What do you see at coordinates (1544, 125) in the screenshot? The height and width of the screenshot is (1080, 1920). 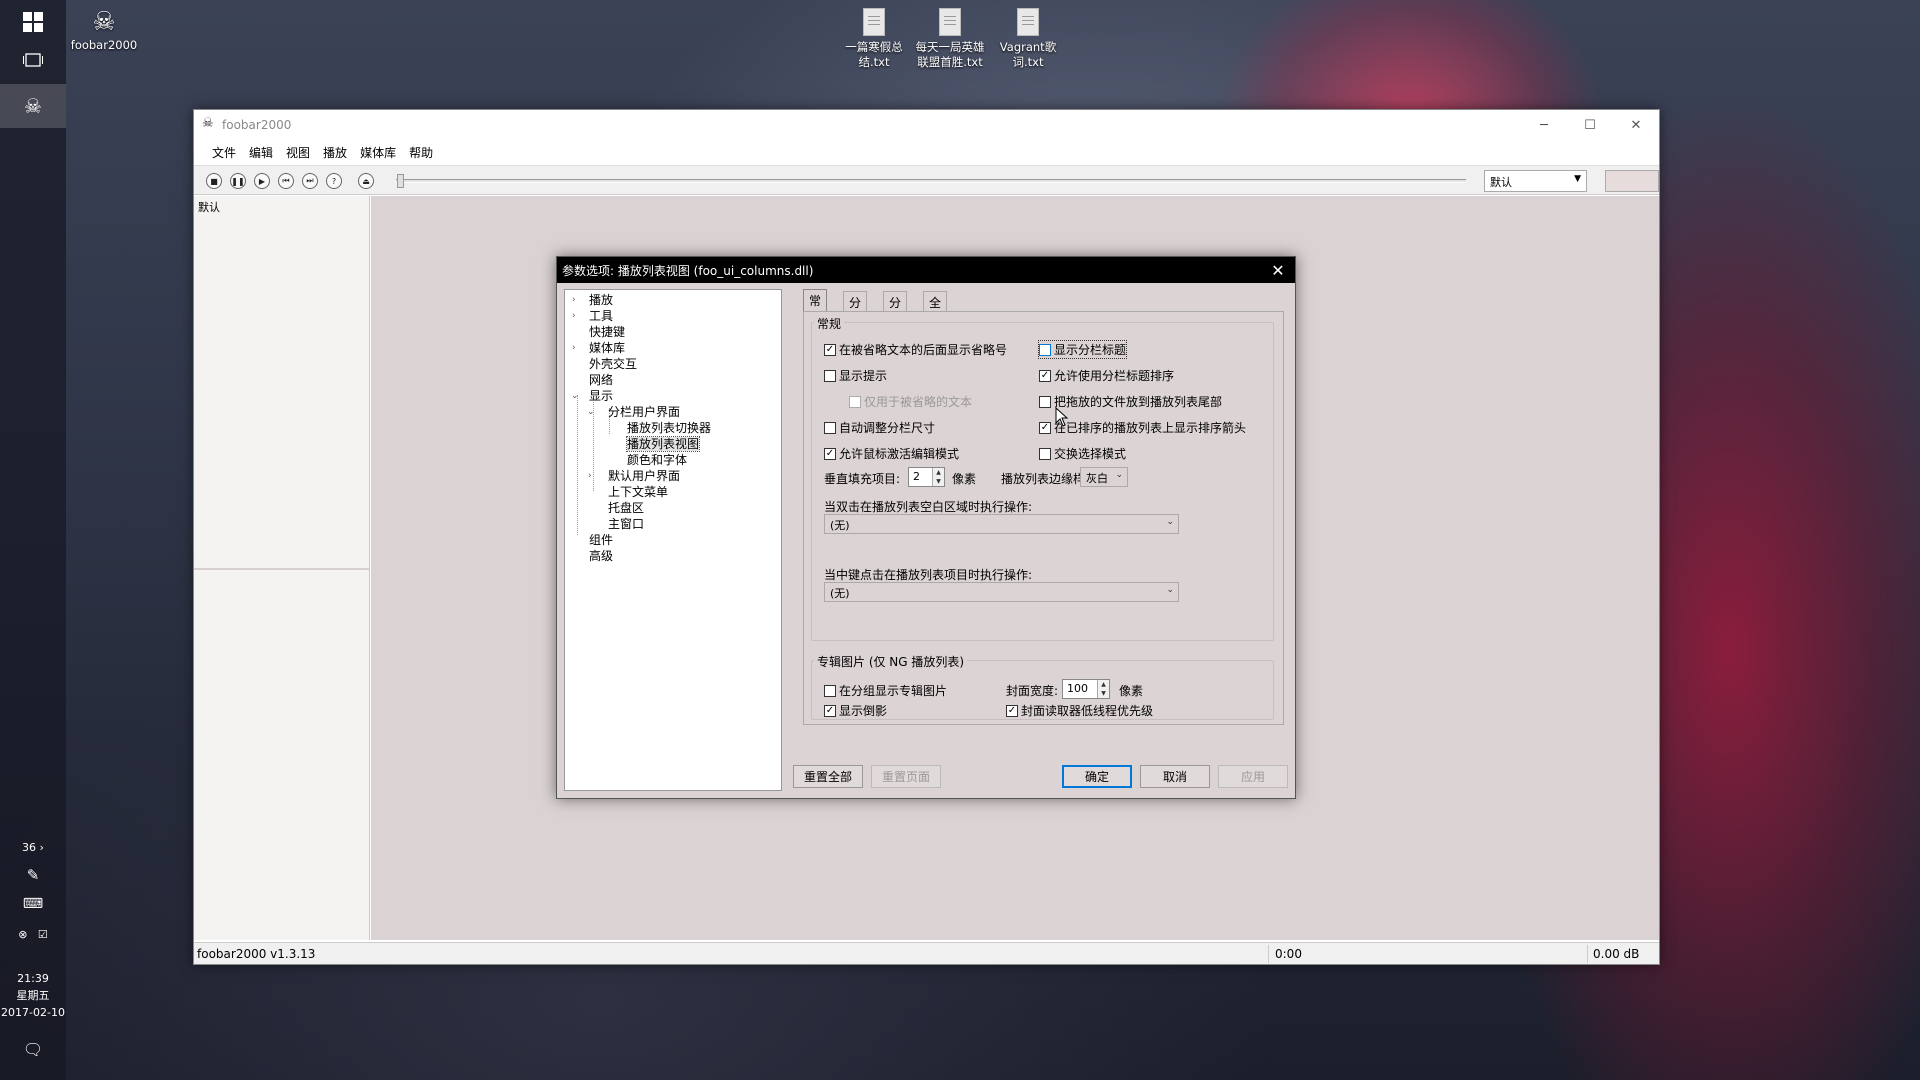 I see `minimize-button: ─` at bounding box center [1544, 125].